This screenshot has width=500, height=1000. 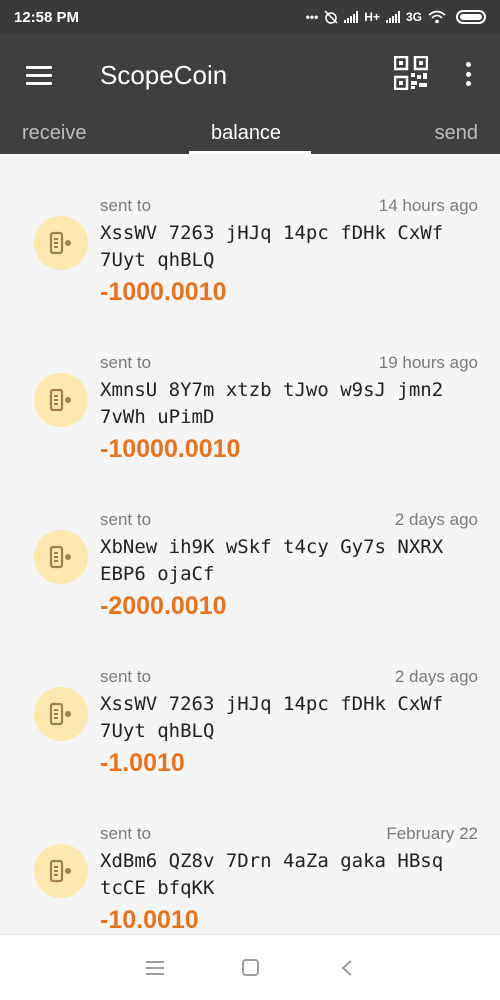 I want to click on qr-code-icon, so click(x=411, y=73).